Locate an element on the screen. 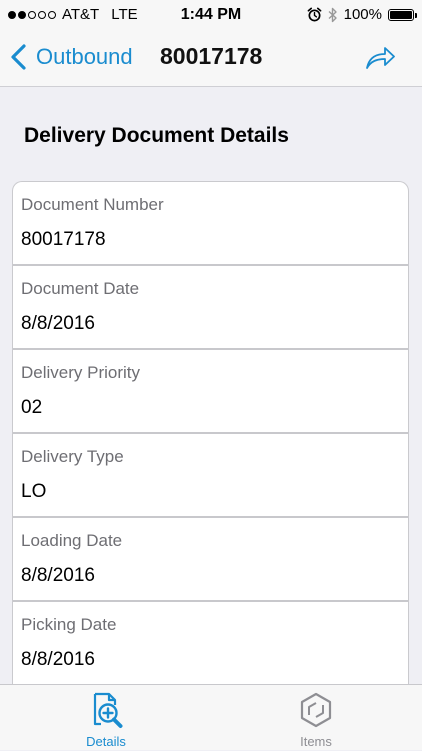 The image size is (422, 751). status-right: 100% is located at coordinates (362, 14).